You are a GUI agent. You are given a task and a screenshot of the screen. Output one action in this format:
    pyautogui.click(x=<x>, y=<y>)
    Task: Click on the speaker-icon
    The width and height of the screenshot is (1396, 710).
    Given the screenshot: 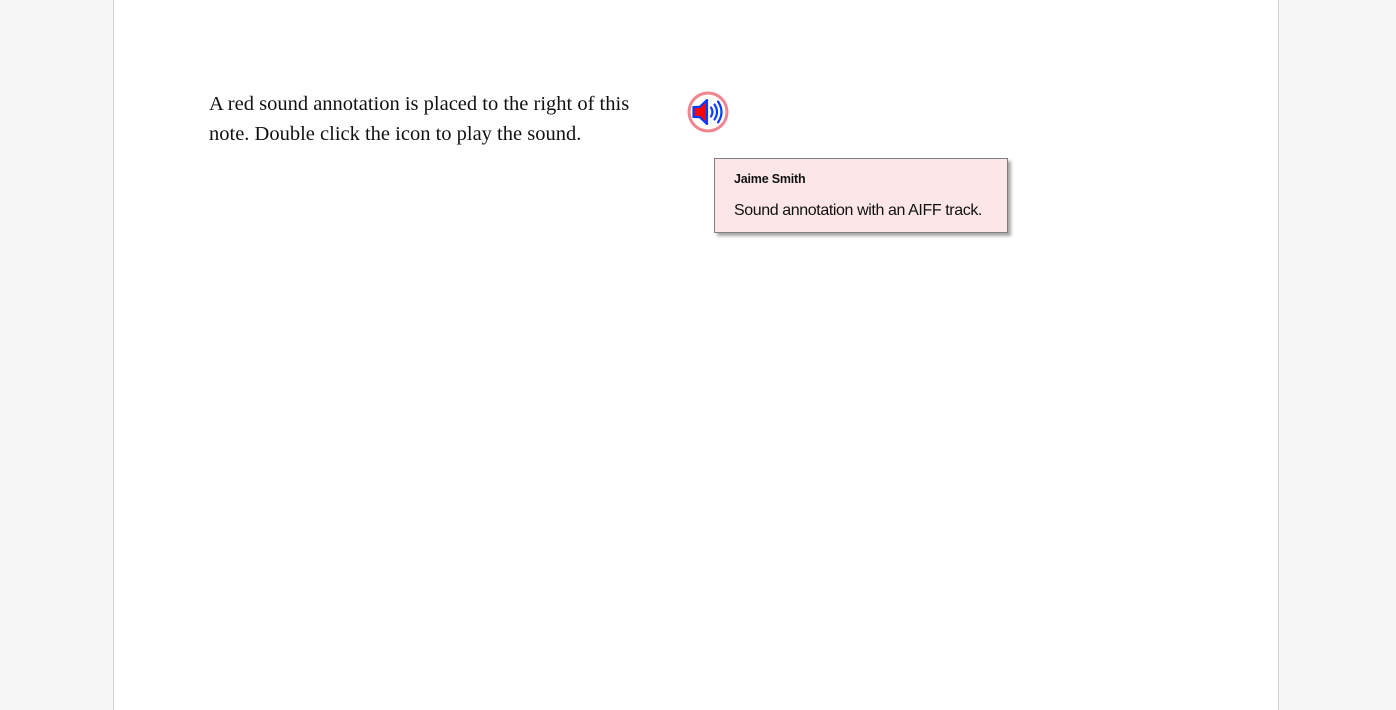 What is the action you would take?
    pyautogui.click(x=708, y=112)
    